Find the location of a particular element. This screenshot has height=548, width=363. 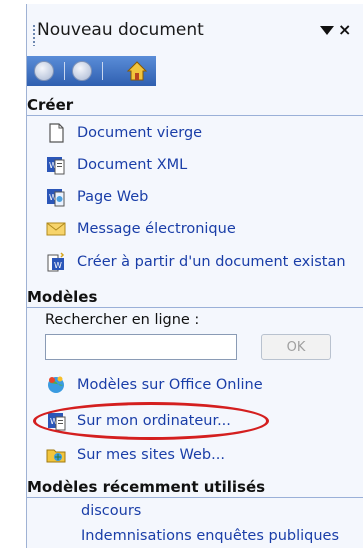

xml-document-icon: W is located at coordinates (56, 165).